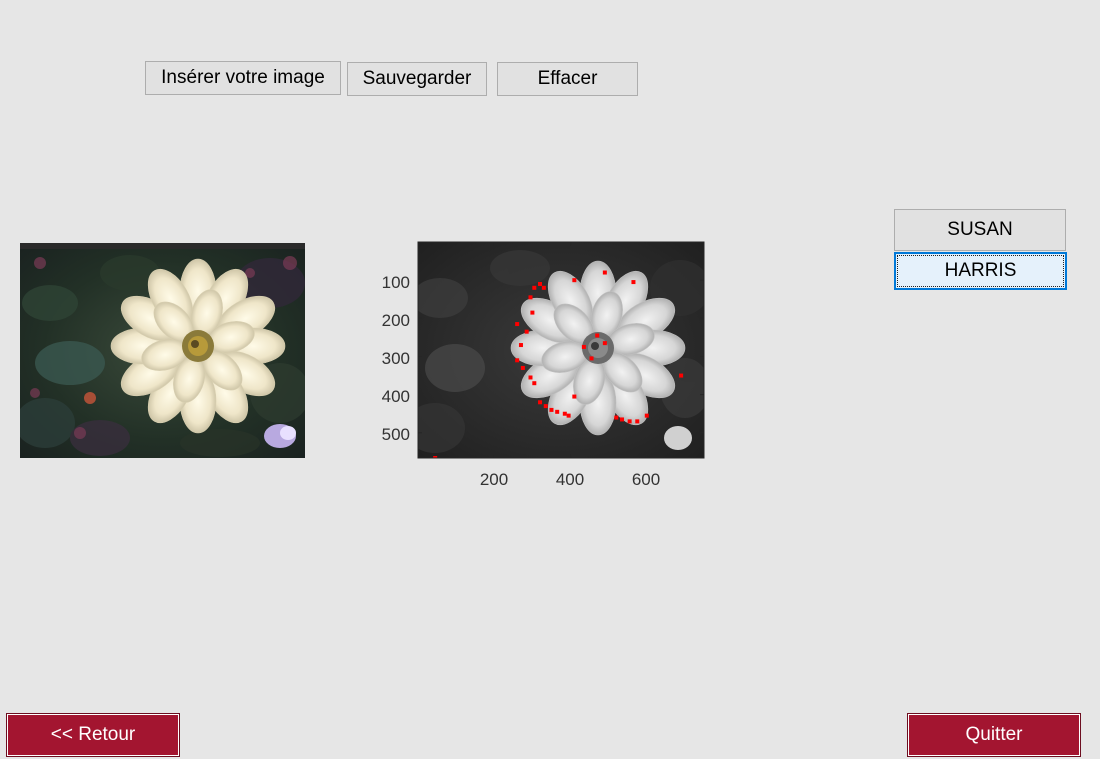  I want to click on x-tick-label: 600, so click(646, 479).